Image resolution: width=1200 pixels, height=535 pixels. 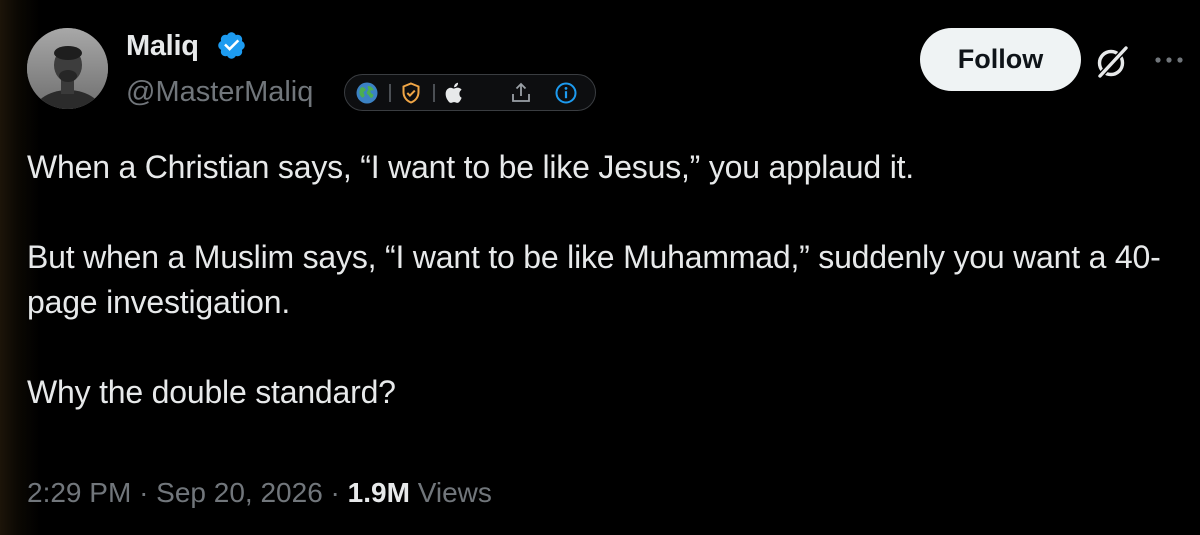 What do you see at coordinates (79, 492) in the screenshot?
I see `tweet-time: 2:29 PM` at bounding box center [79, 492].